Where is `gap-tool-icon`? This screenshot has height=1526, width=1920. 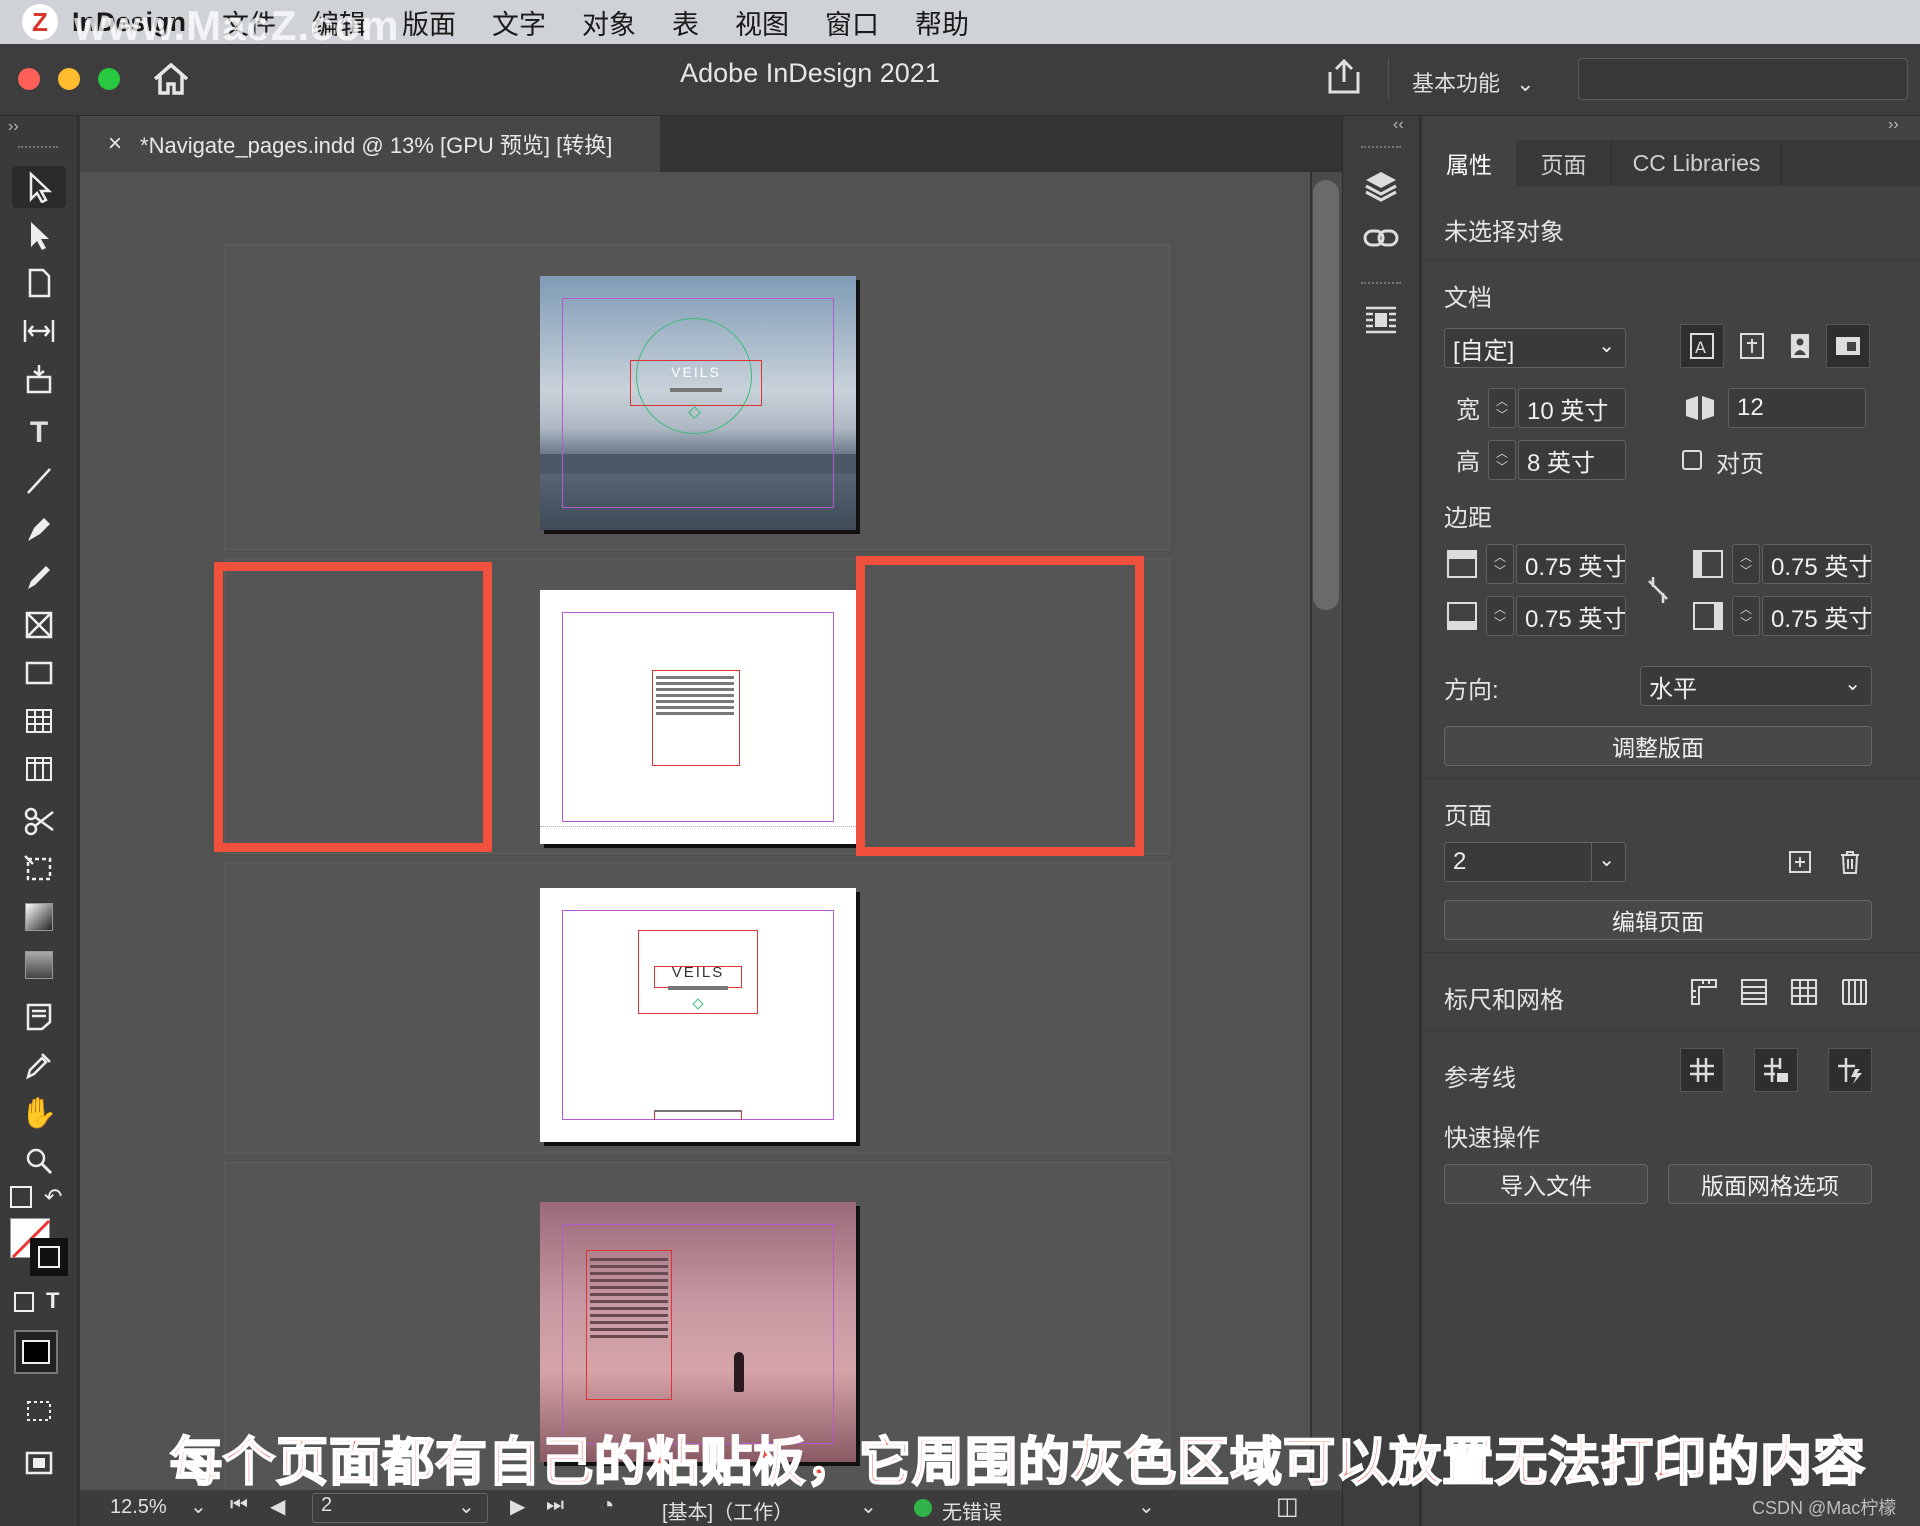 gap-tool-icon is located at coordinates (39, 331).